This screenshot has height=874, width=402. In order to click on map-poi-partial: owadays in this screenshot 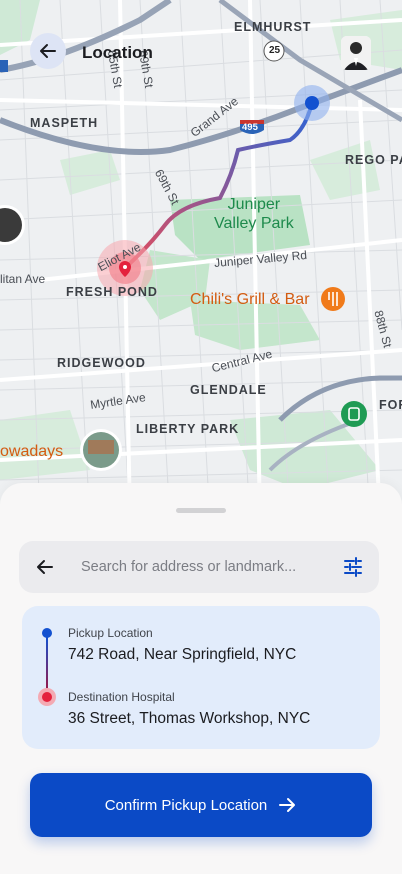, I will do `click(31, 452)`.